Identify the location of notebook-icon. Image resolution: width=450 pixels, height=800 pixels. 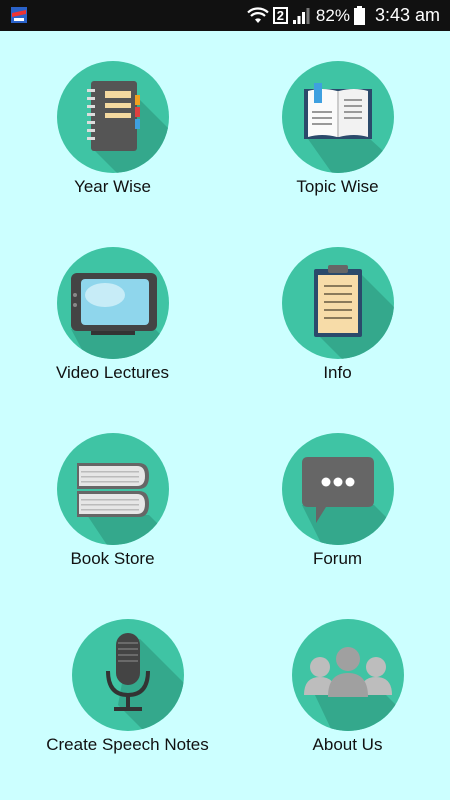
(127, 127).